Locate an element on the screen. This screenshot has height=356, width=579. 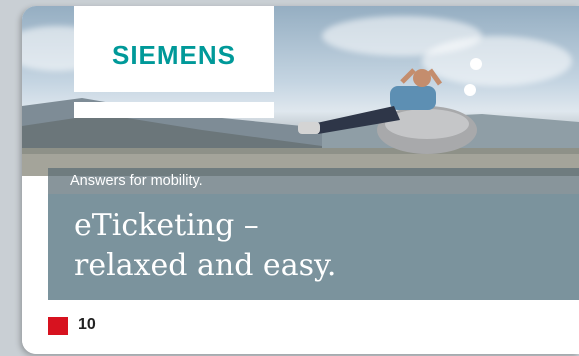
logo-box: SIEMENS is located at coordinates (174, 49).